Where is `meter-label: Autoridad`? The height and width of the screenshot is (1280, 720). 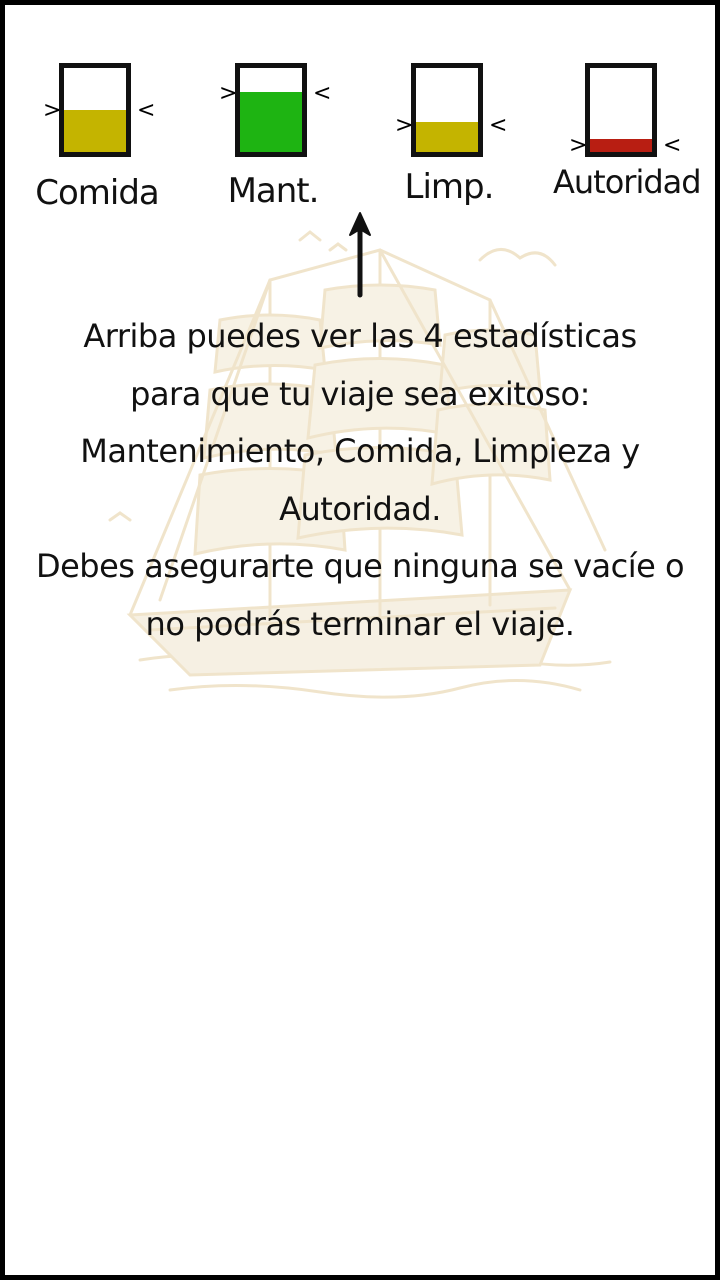
meter-label: Autoridad is located at coordinates (627, 182).